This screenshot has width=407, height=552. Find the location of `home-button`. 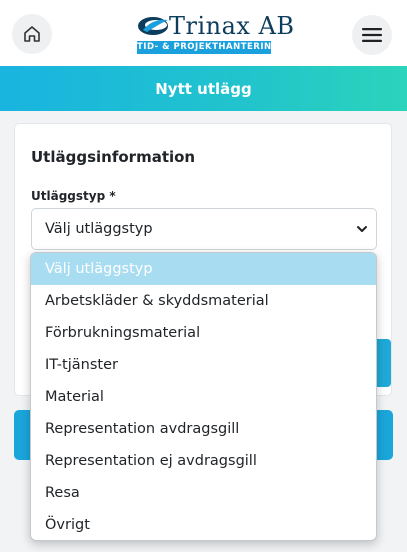

home-button is located at coordinates (32, 34).